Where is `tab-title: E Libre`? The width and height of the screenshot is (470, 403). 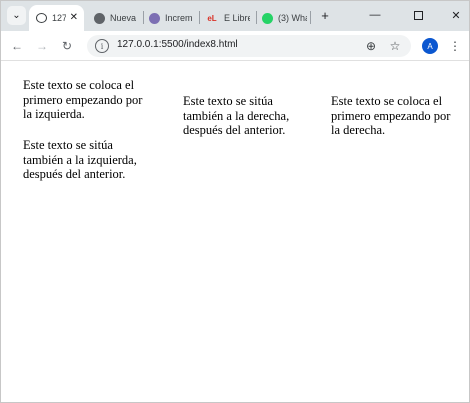
tab-title: E Libre is located at coordinates (237, 18).